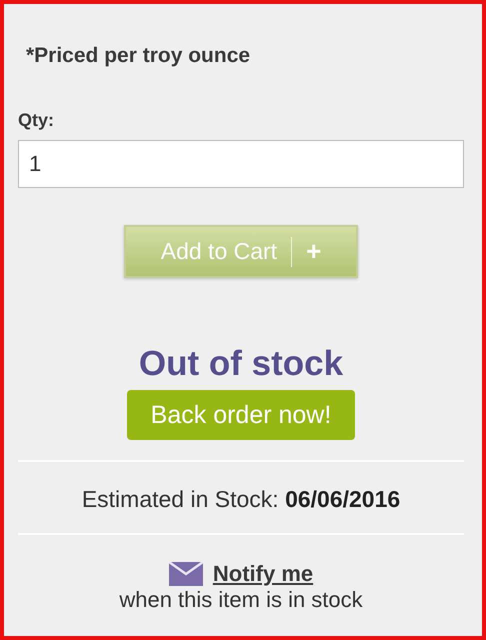 The image size is (486, 640). What do you see at coordinates (241, 499) in the screenshot?
I see `stock-estimate: Estimated in Stock: 06/06/2016` at bounding box center [241, 499].